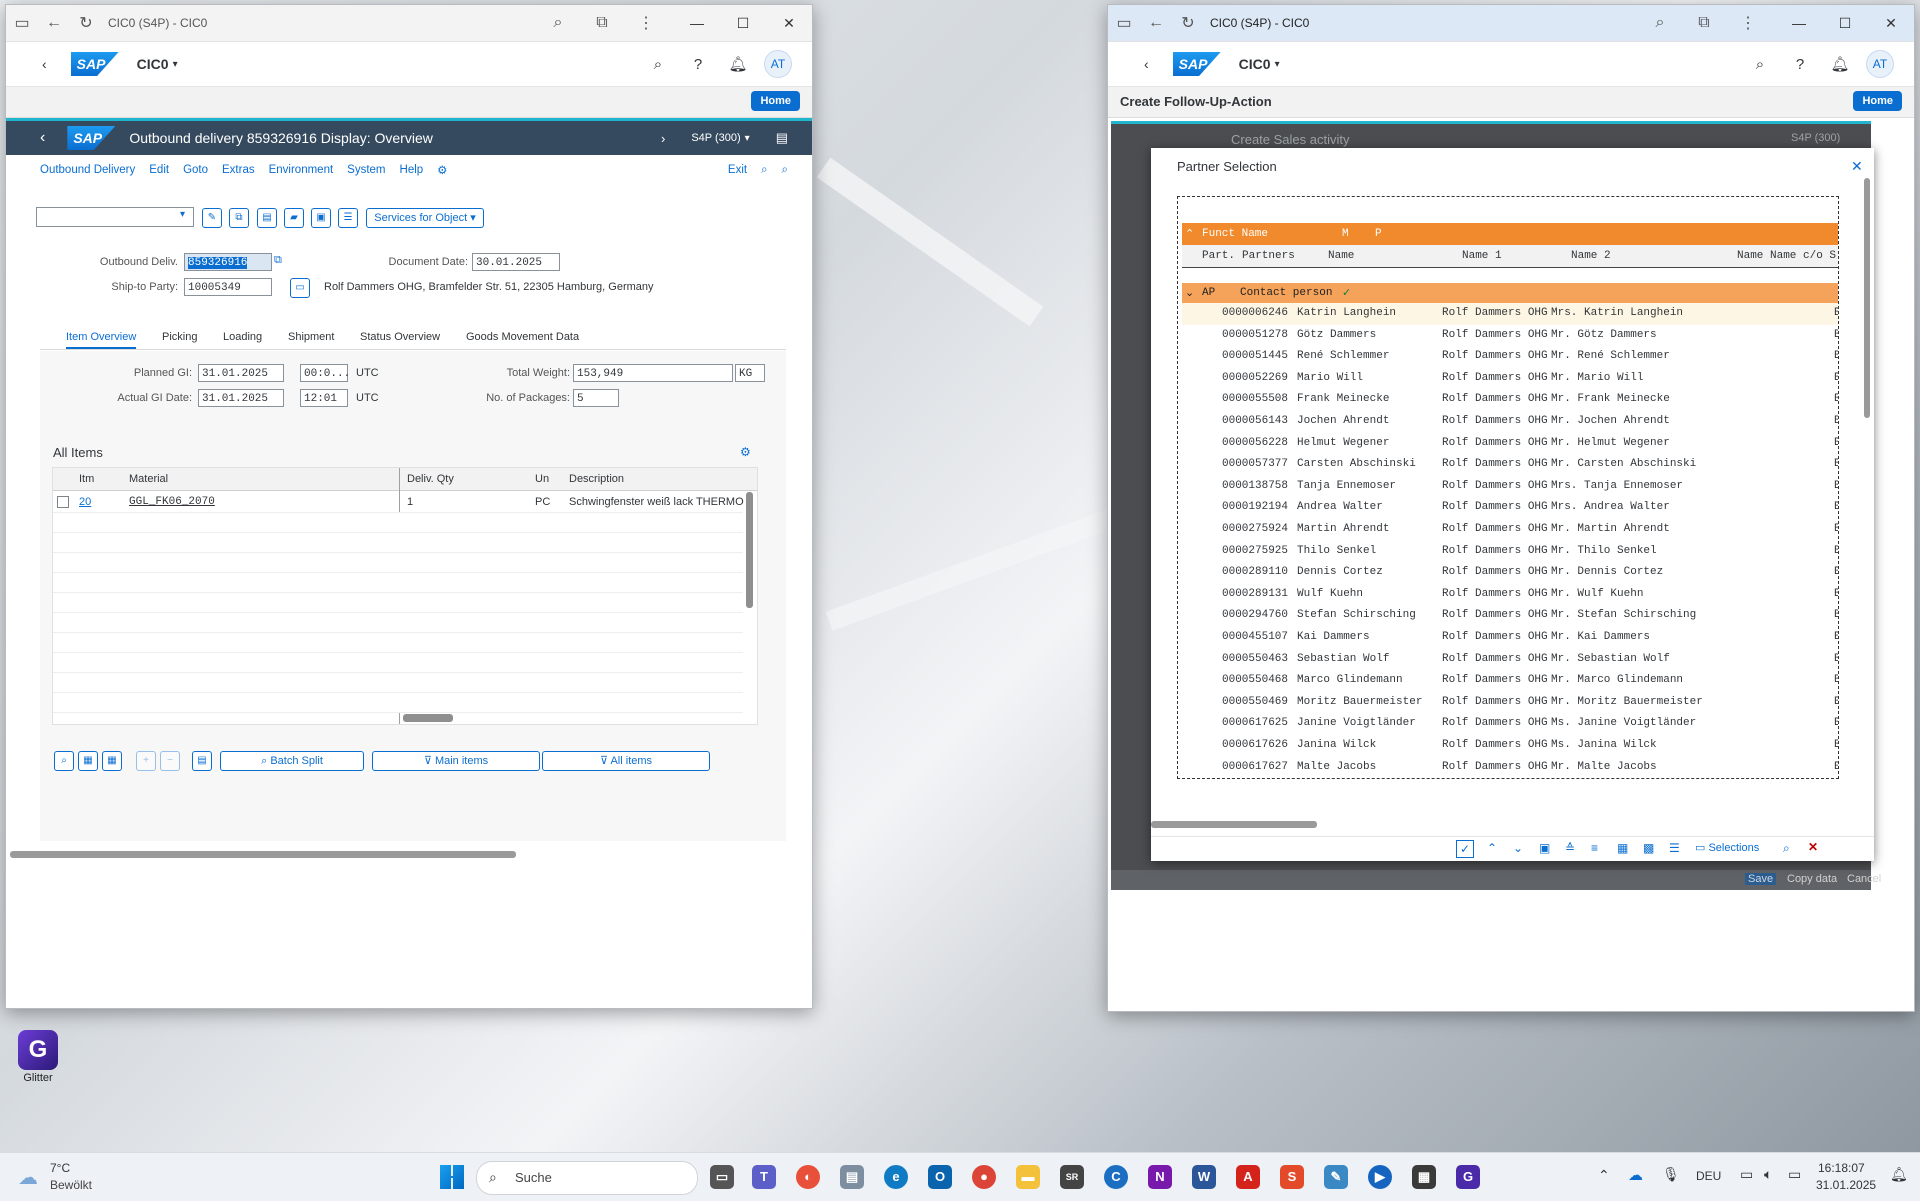  I want to click on col-unit: Un, so click(542, 479).